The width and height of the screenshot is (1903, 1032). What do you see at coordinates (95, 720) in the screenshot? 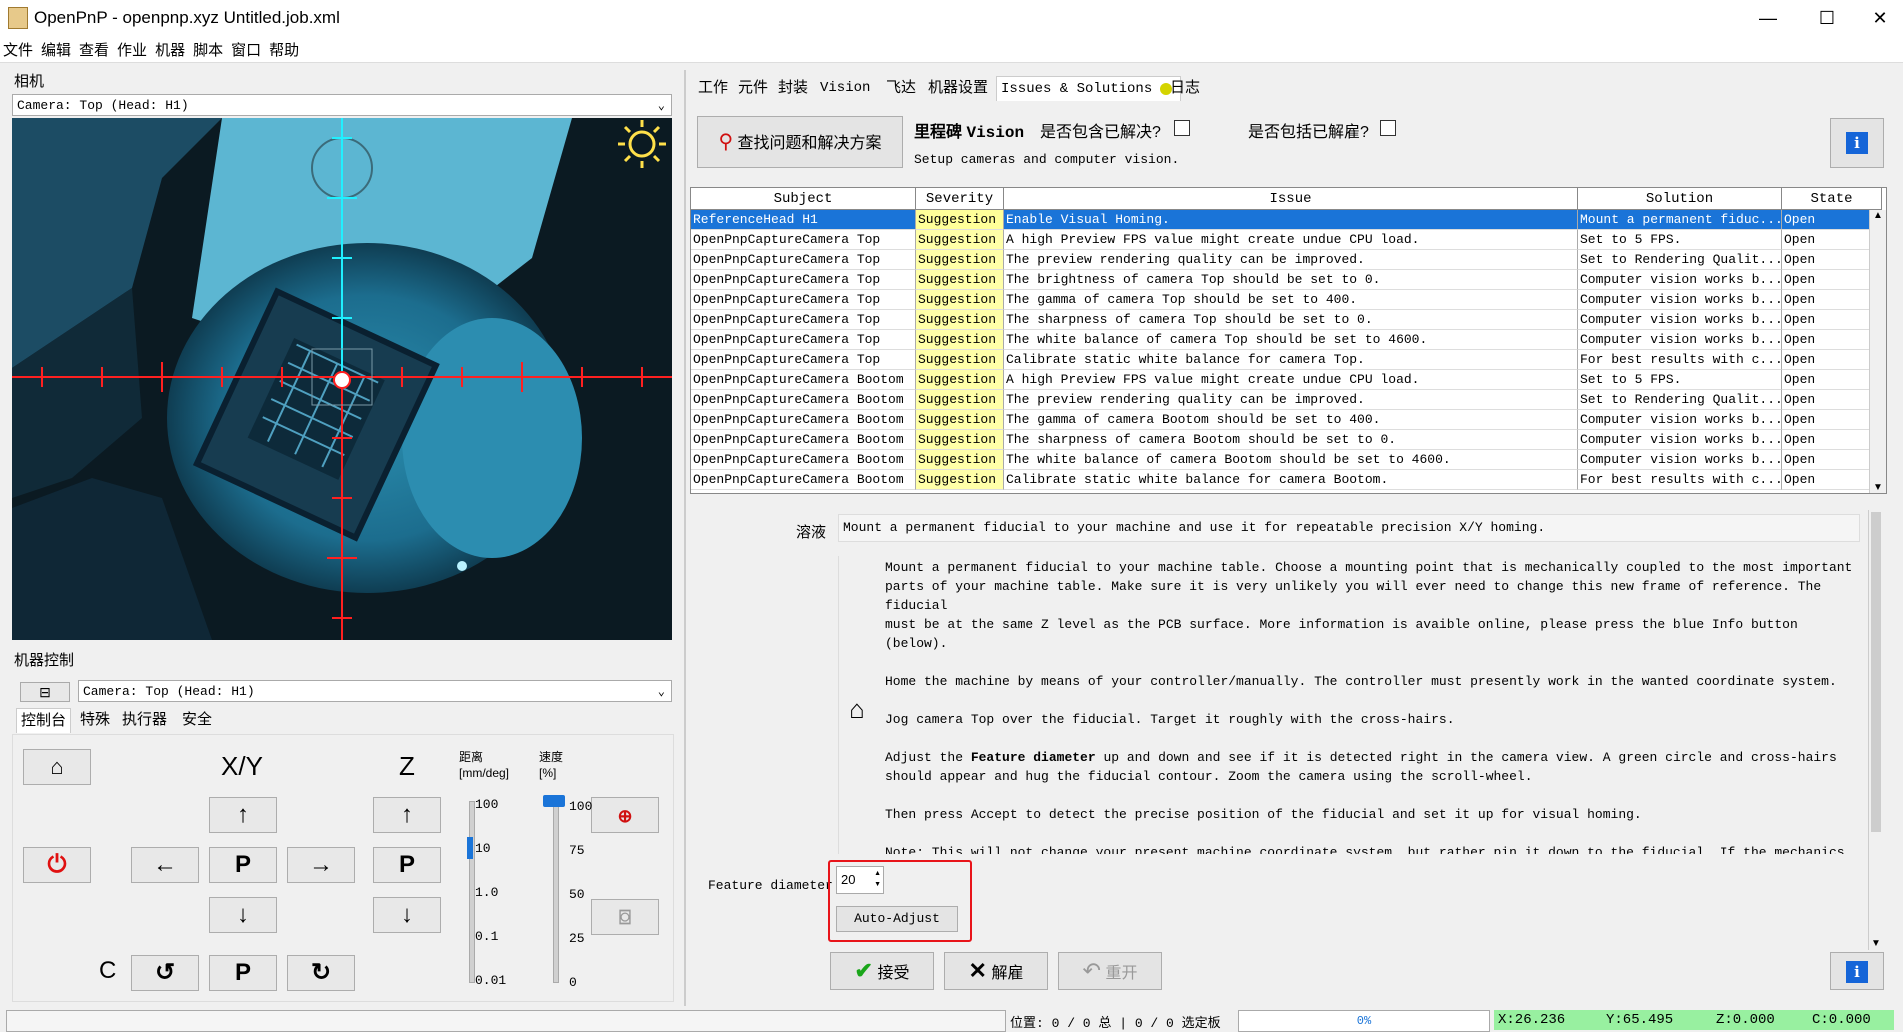
I see `tab-special: 特殊` at bounding box center [95, 720].